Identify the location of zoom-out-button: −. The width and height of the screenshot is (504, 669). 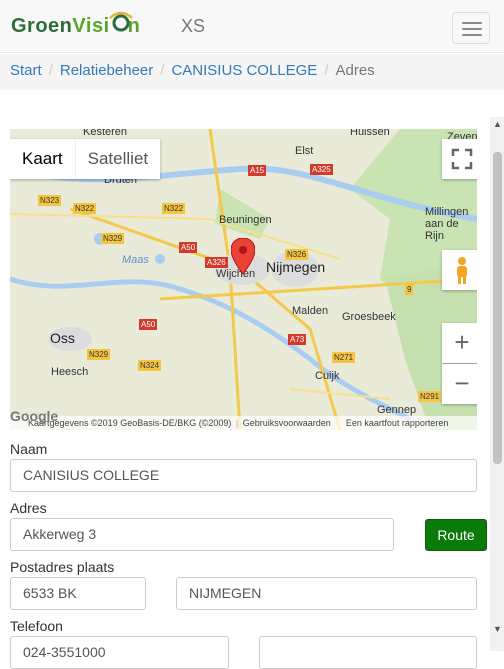
(459, 384).